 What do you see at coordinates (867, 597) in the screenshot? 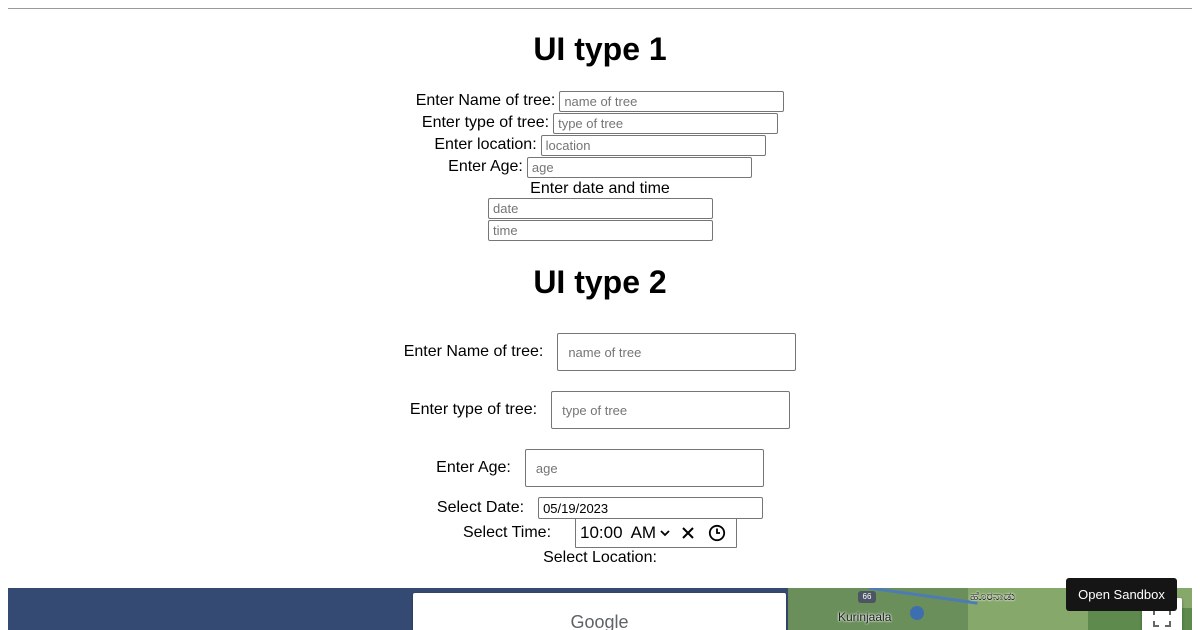
I see `road-number-badge: 66` at bounding box center [867, 597].